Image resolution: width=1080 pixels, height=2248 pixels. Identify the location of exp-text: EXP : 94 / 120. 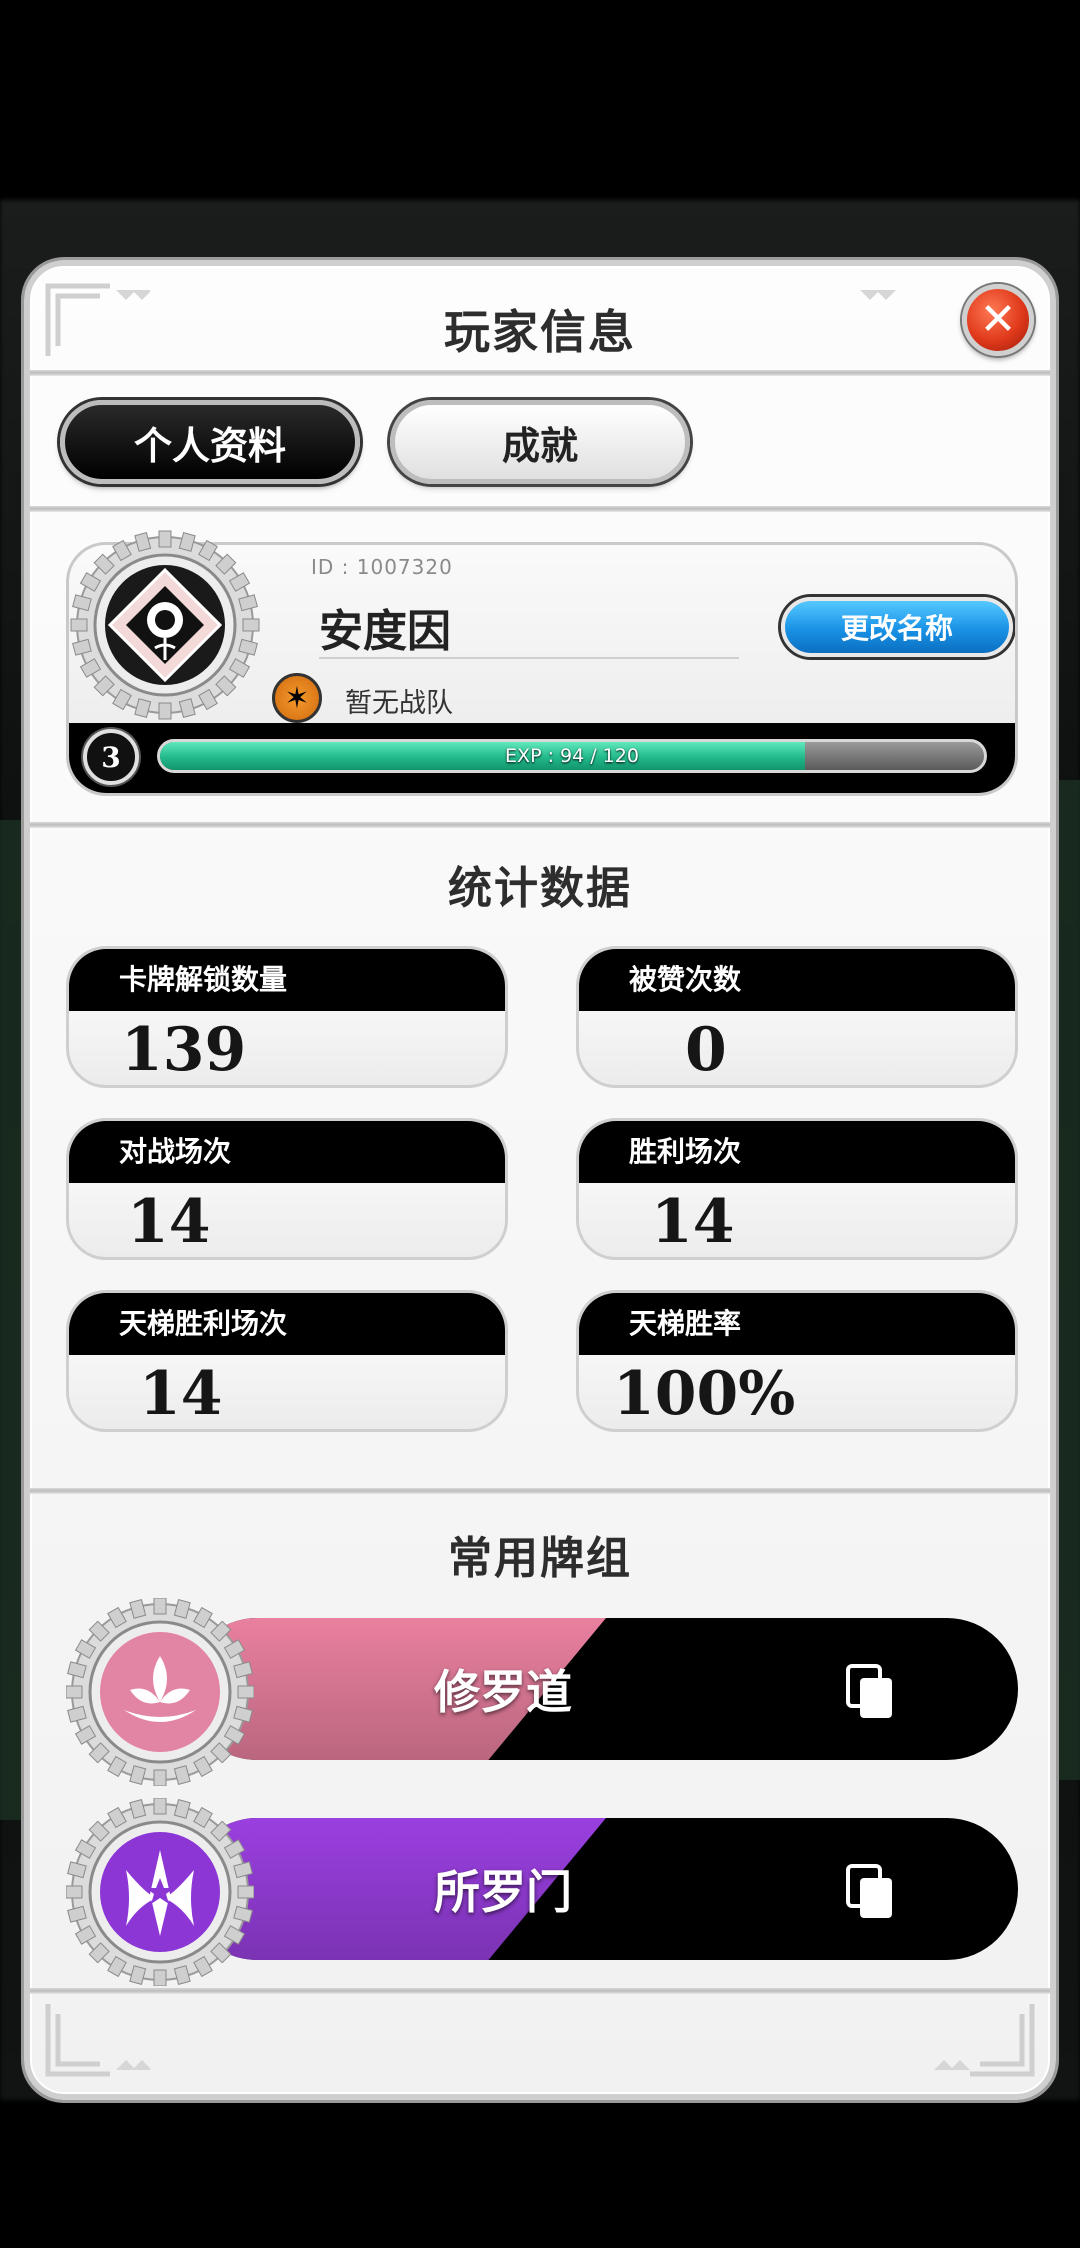
(572, 756).